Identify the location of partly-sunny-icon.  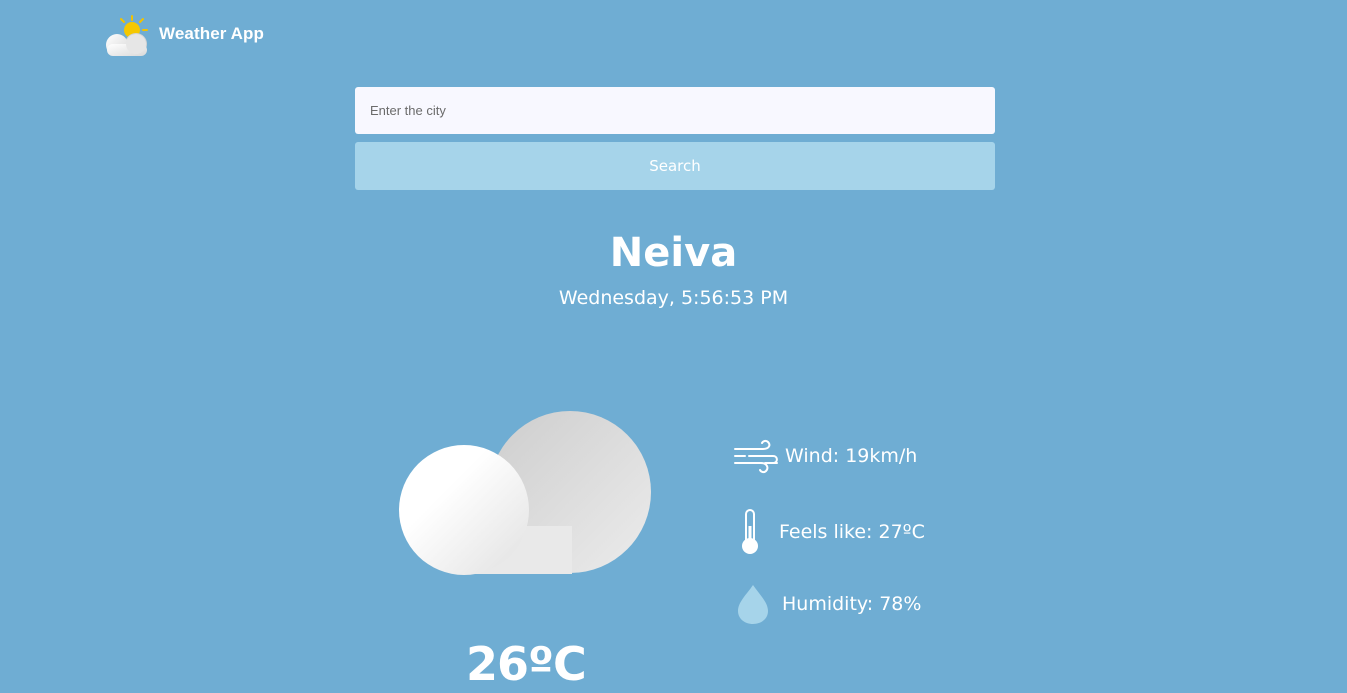
(128, 36).